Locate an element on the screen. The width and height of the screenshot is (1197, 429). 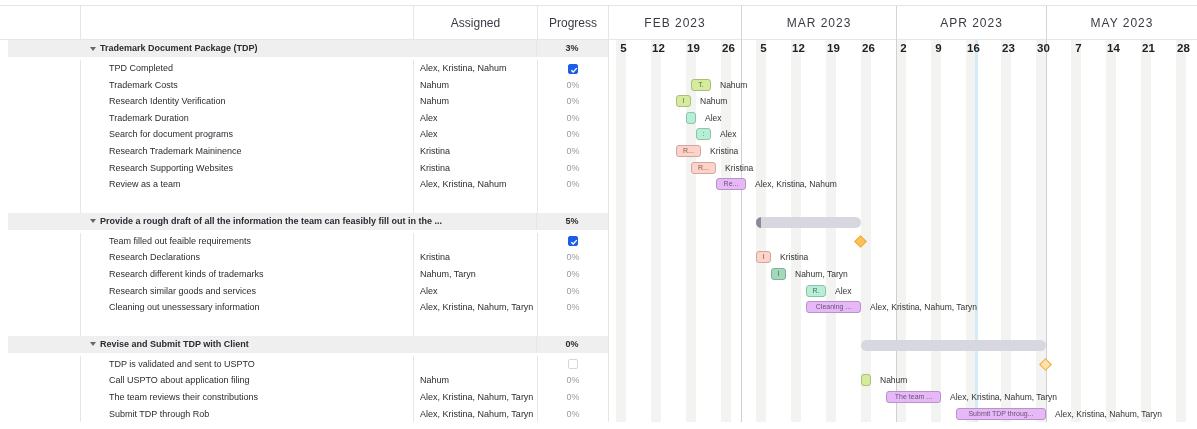
month-label: MAY 2023 is located at coordinates (1122, 23).